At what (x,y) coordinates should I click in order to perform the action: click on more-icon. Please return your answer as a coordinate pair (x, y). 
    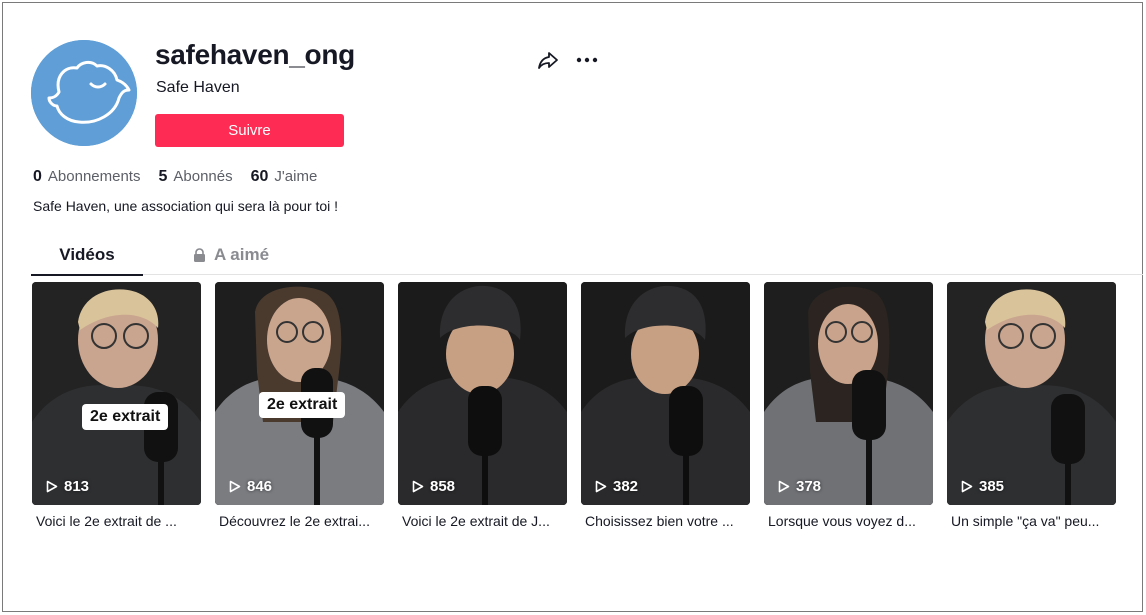
    Looking at the image, I should click on (587, 60).